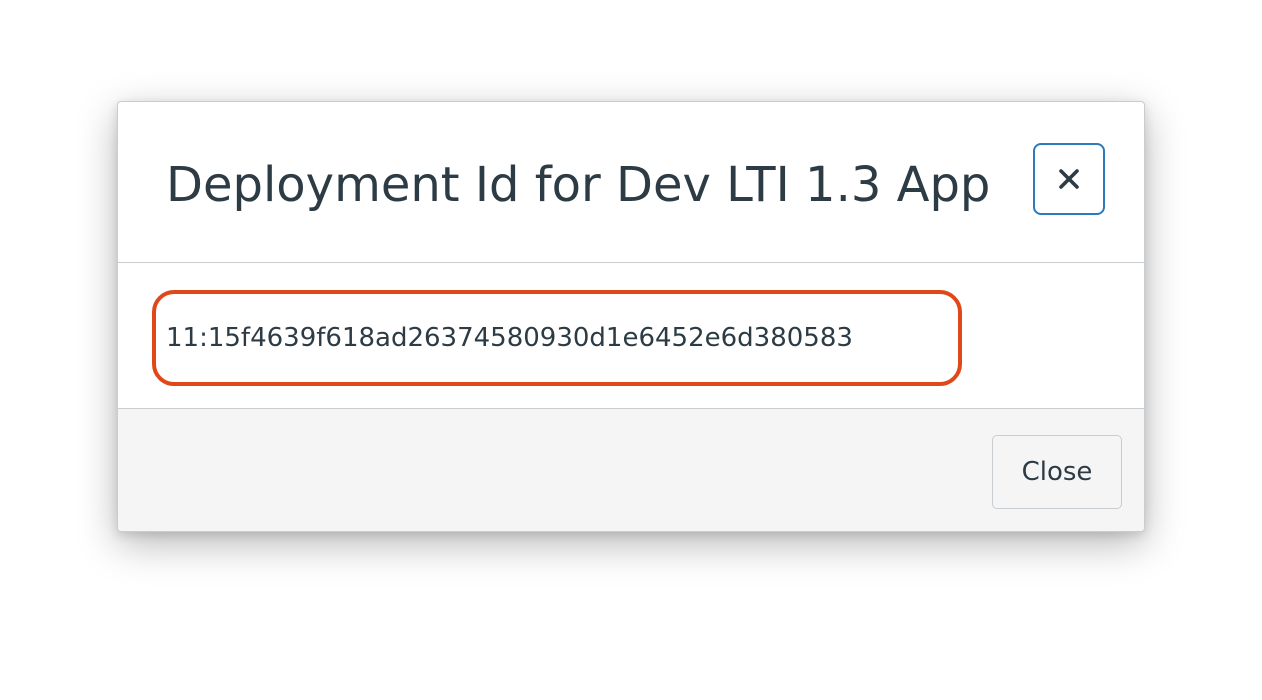 This screenshot has width=1262, height=700. I want to click on close-button: Close, so click(1057, 472).